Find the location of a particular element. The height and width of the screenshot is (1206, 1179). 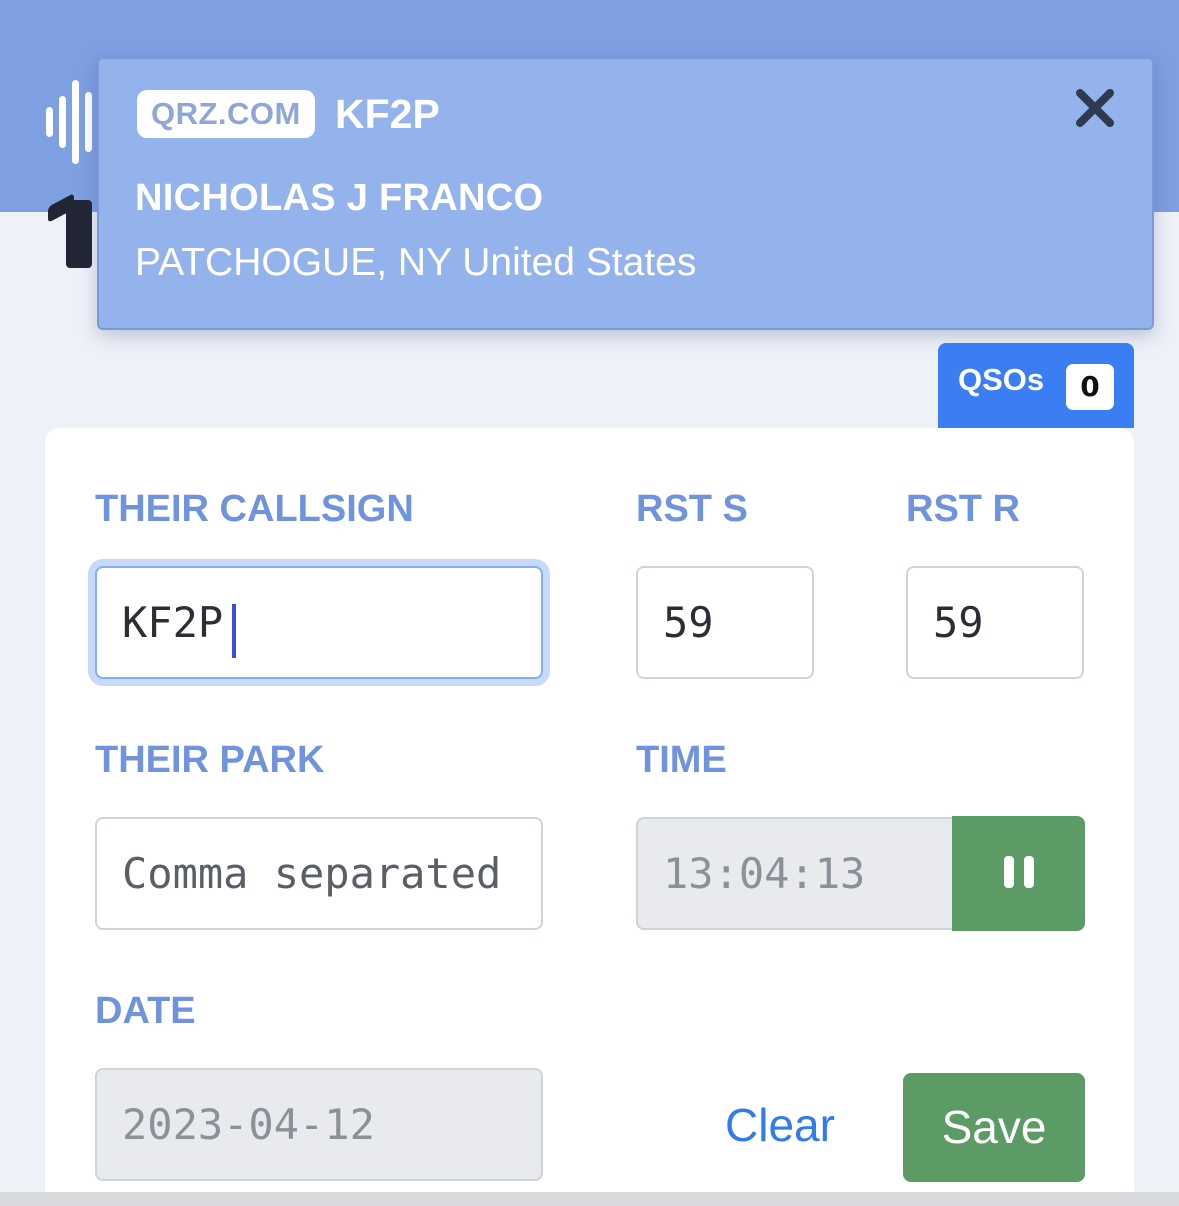

date-input is located at coordinates (319, 1124).